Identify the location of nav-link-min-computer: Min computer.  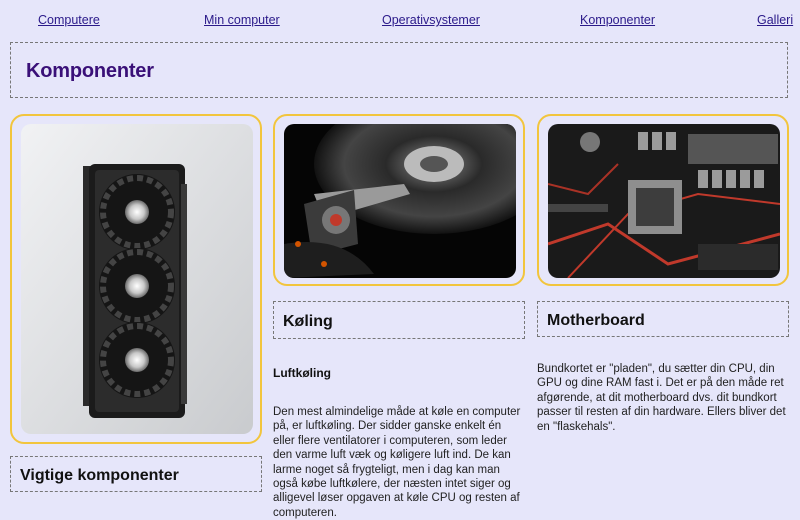
(242, 20).